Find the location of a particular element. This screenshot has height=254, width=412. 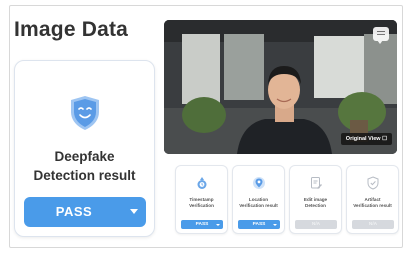

edit-document-icon is located at coordinates (316, 183).